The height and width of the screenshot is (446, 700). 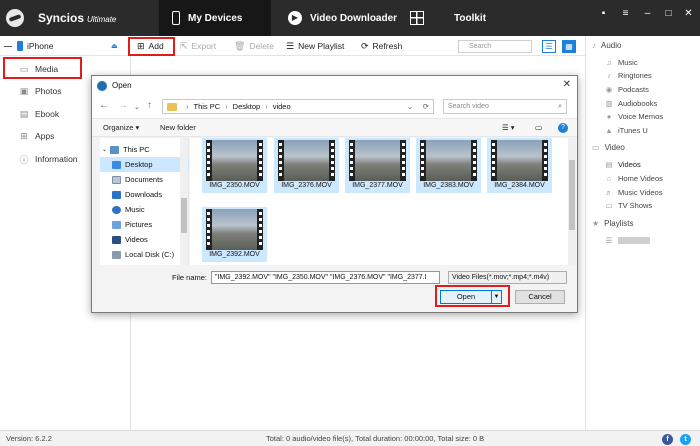 What do you see at coordinates (471, 297) in the screenshot?
I see `open-button: Open ▼` at bounding box center [471, 297].